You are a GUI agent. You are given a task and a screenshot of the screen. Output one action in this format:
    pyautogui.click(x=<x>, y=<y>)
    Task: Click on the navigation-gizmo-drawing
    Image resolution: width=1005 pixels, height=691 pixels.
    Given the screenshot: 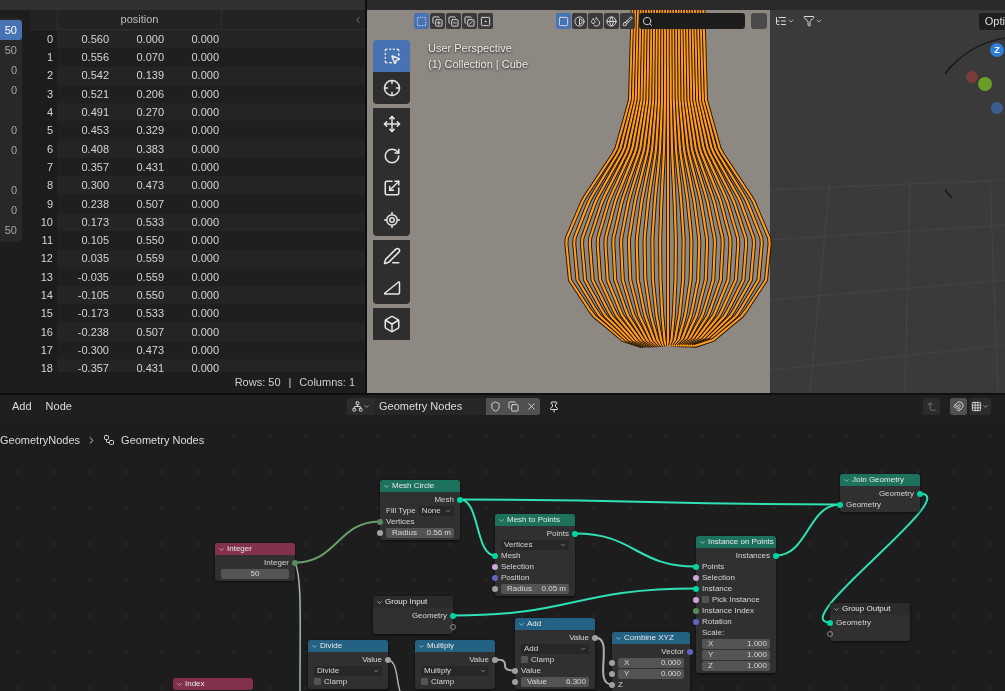 What is the action you would take?
    pyautogui.click(x=975, y=118)
    